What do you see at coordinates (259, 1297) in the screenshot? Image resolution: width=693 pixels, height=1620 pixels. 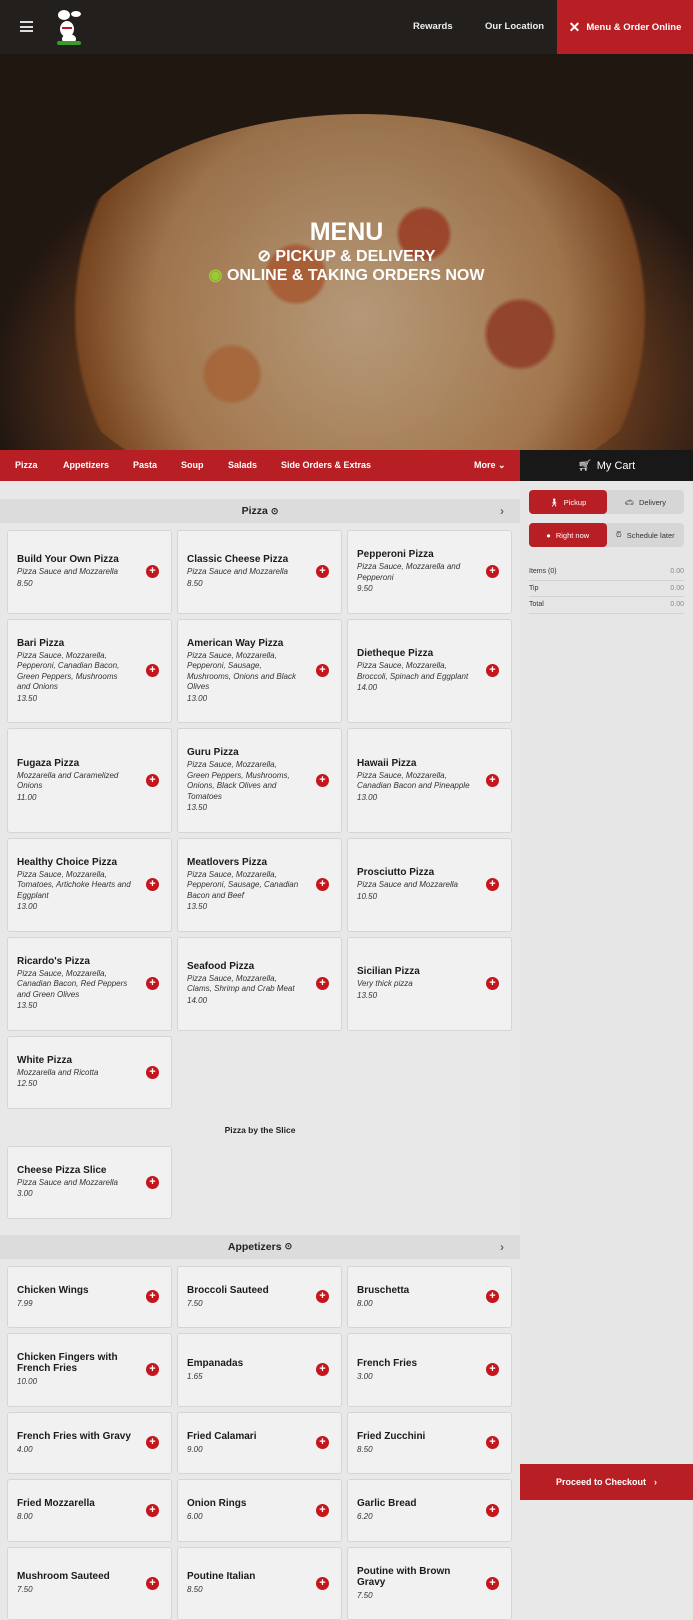 I see `menu-item-card: Broccoli Sauteed7.50+` at bounding box center [259, 1297].